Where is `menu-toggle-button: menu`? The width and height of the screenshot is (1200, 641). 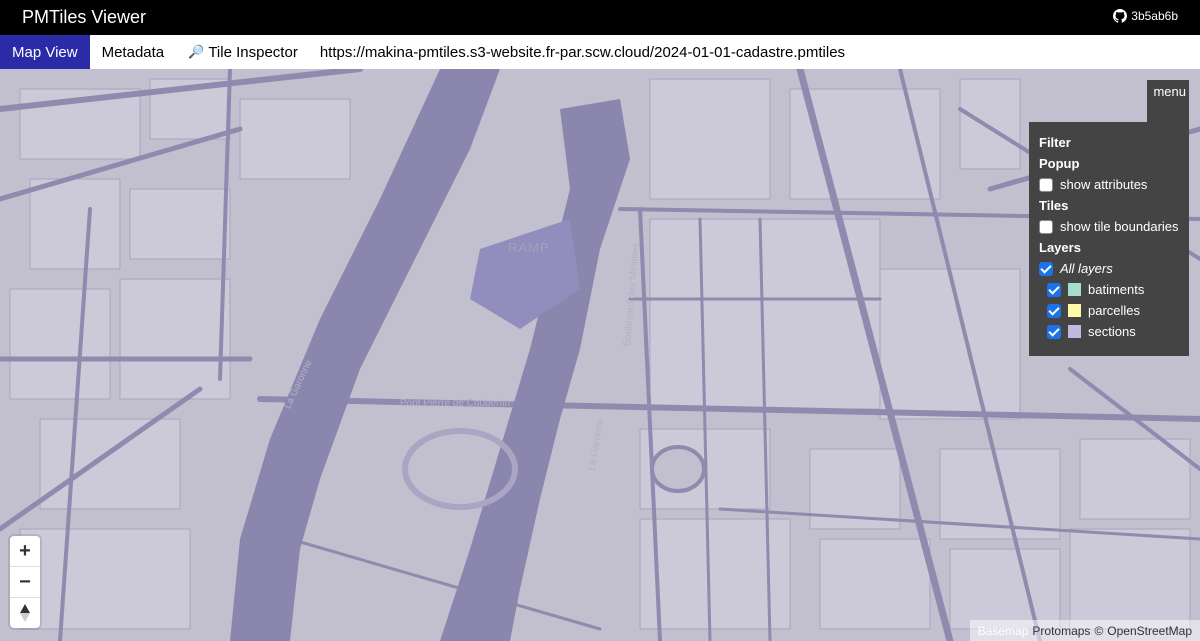
menu-toggle-button: menu is located at coordinates (1168, 101).